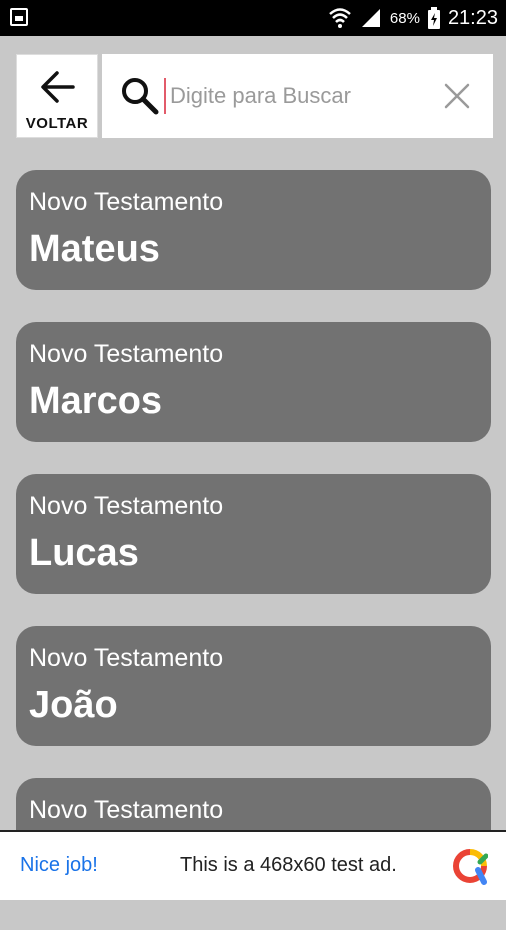  I want to click on book-name: João, so click(73, 705).